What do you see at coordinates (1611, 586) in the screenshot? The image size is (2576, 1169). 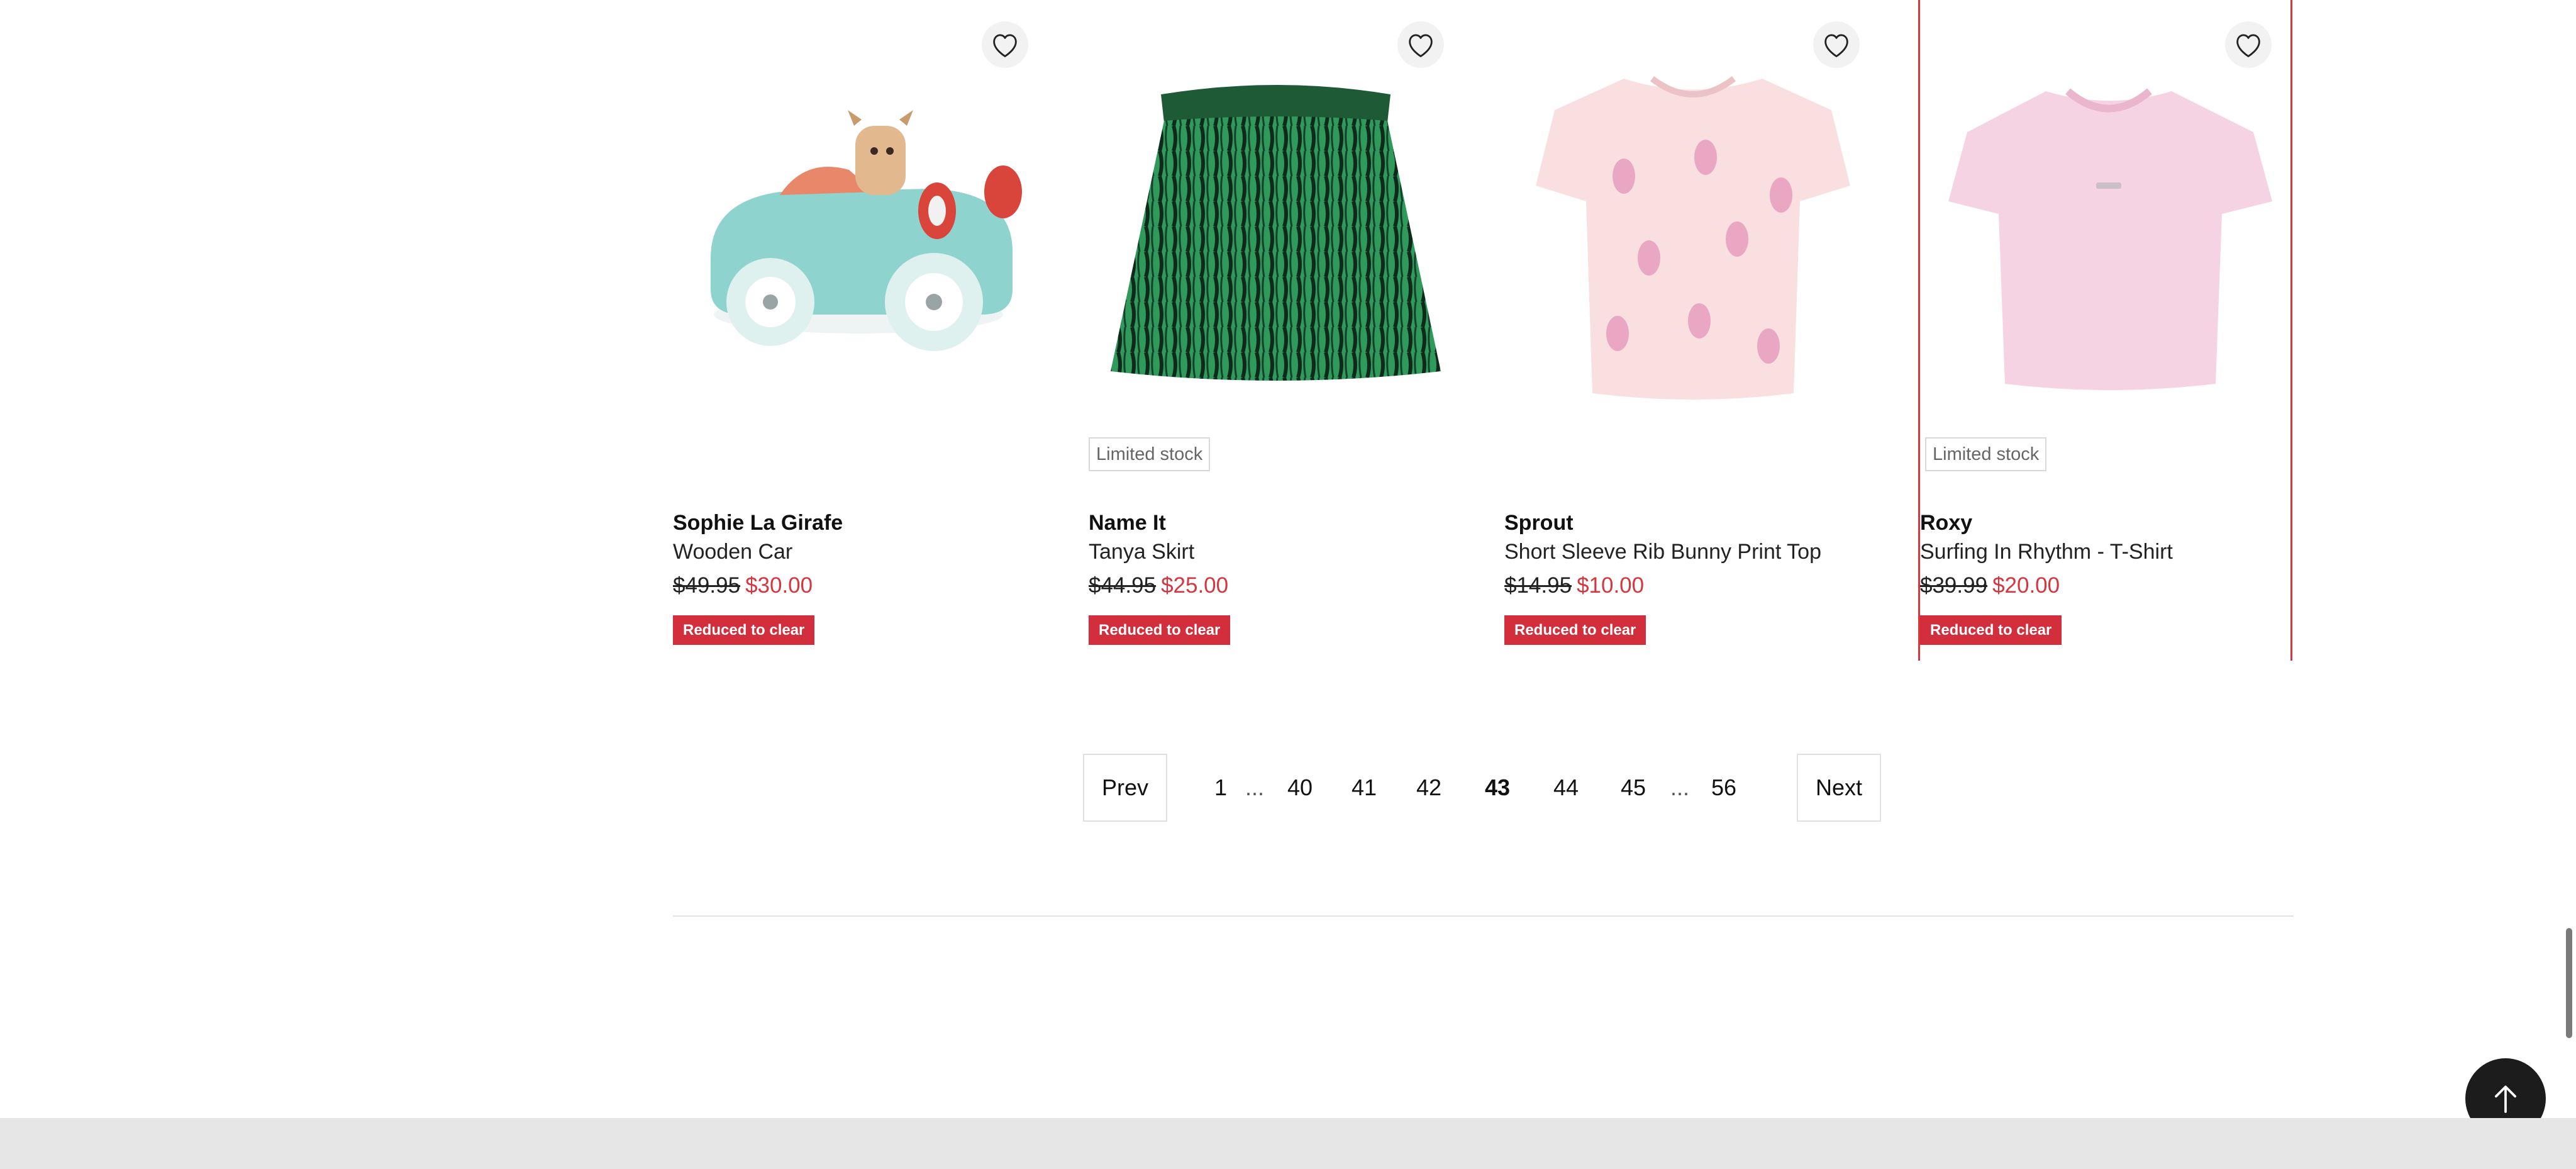 I see `sale-price: $10.00` at bounding box center [1611, 586].